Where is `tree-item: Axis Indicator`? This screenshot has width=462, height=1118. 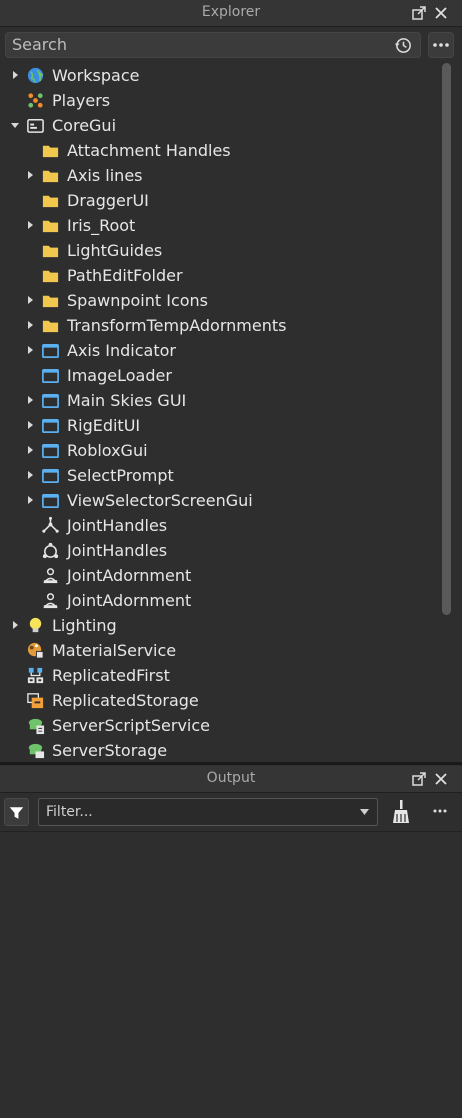
tree-item: Axis Indicator is located at coordinates (220, 350).